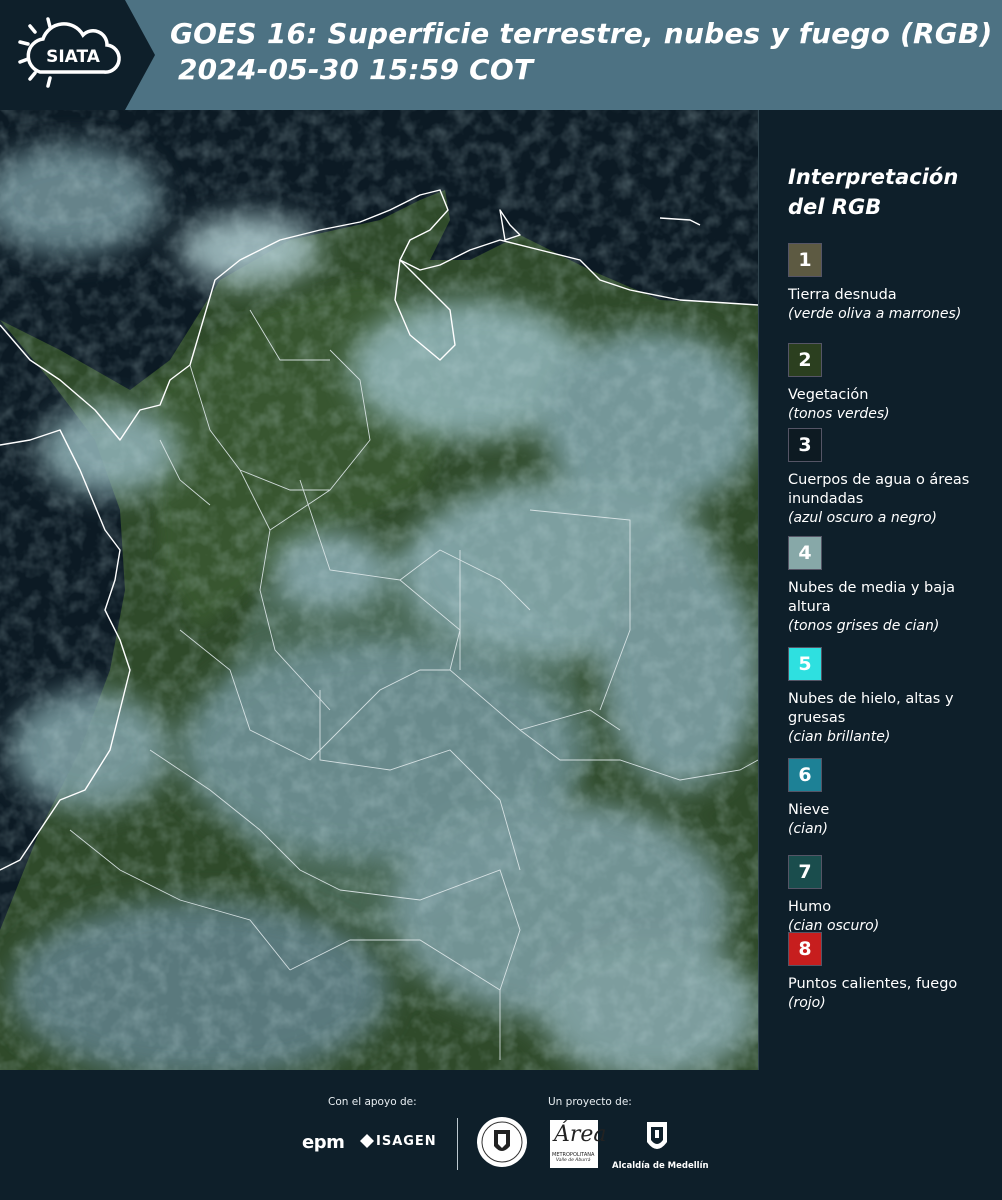  I want to click on isagen-text: ISAGEN, so click(406, 1141).